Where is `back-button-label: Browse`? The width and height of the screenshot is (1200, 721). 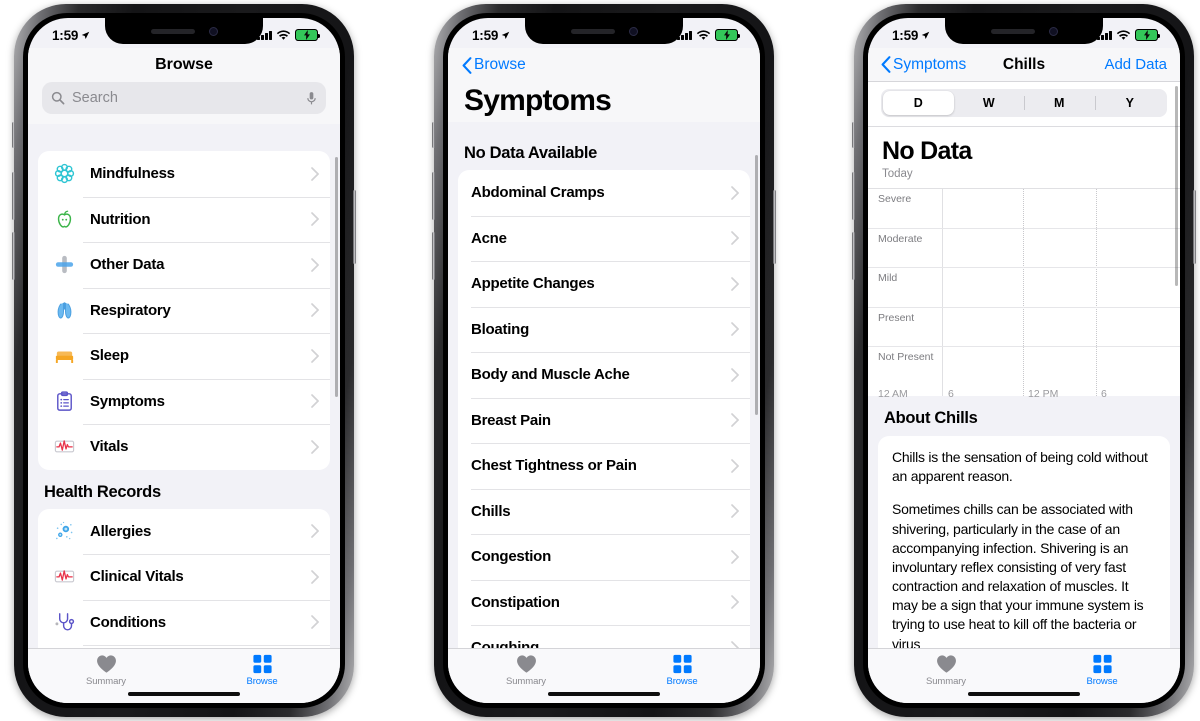
back-button-label: Browse is located at coordinates (500, 64).